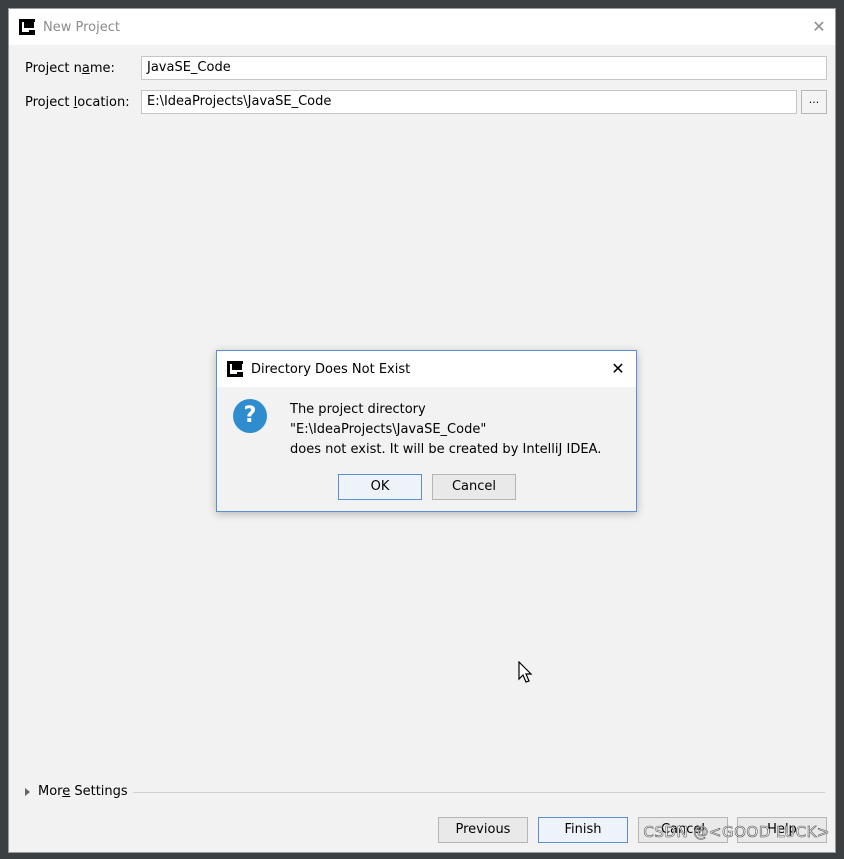 This screenshot has width=844, height=859. Describe the element at coordinates (819, 27) in the screenshot. I see `close-icon: ✕` at that location.